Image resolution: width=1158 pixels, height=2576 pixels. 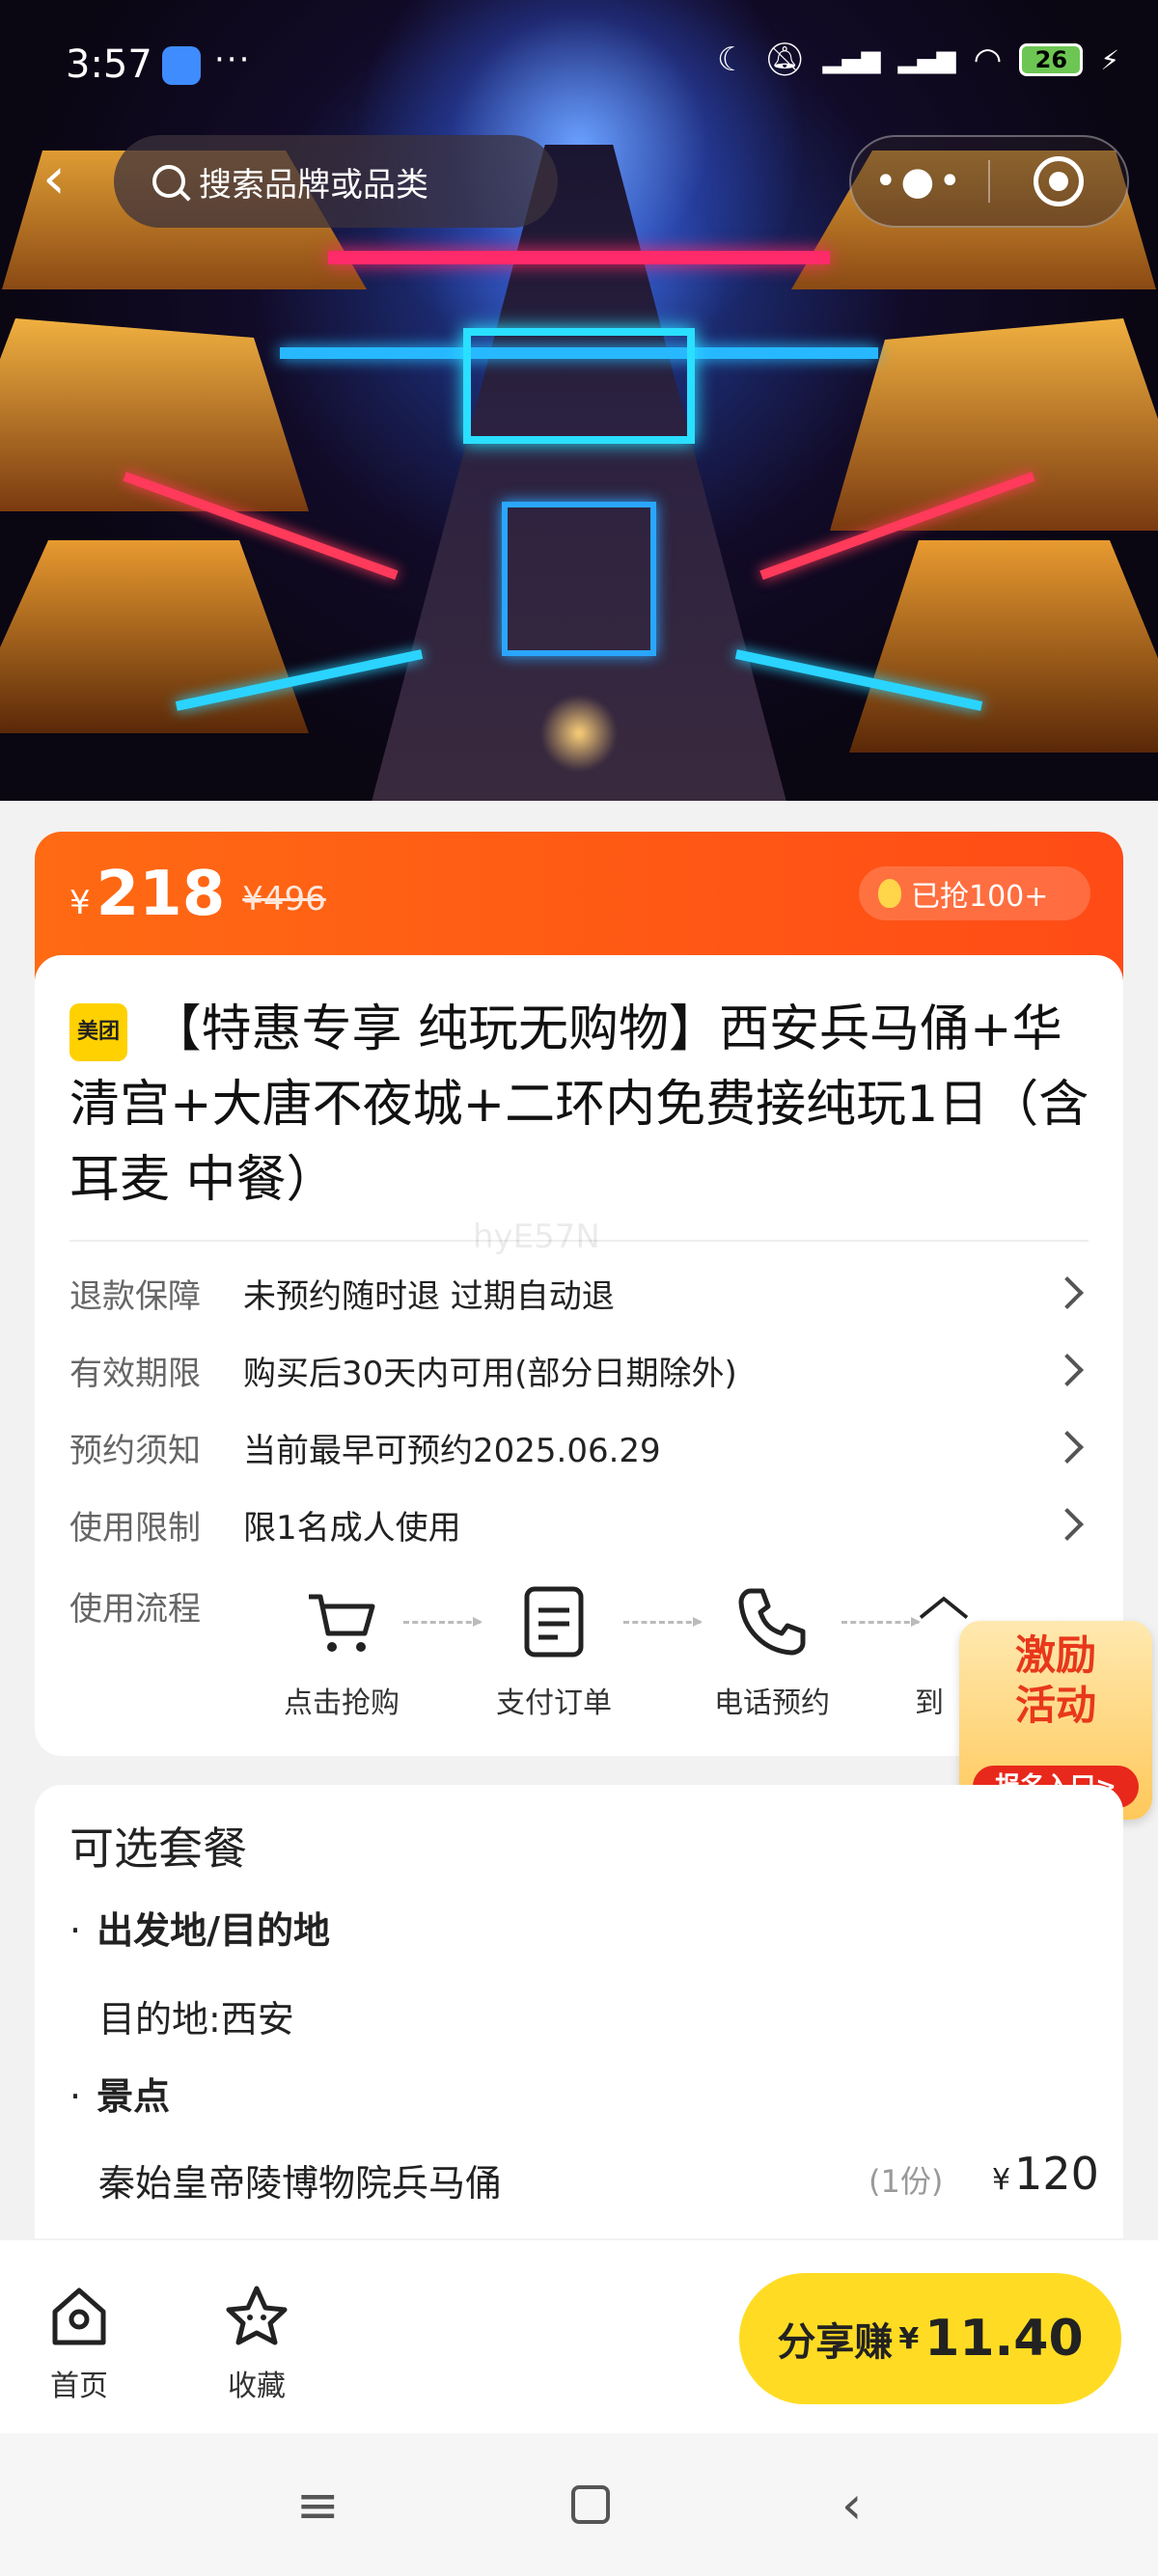 What do you see at coordinates (732, 60) in the screenshot?
I see `moon-icon: ☾` at bounding box center [732, 60].